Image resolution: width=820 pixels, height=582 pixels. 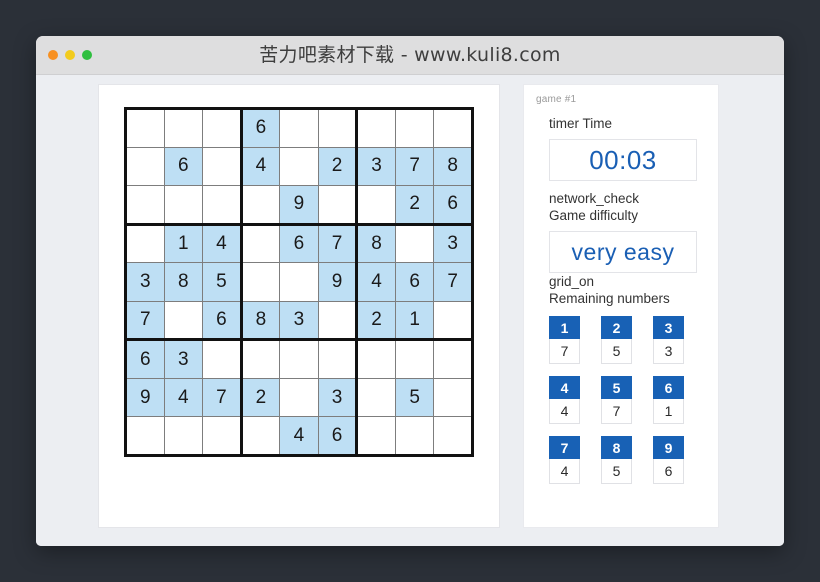 I want to click on remaining-number-item: 33, so click(x=668, y=340).